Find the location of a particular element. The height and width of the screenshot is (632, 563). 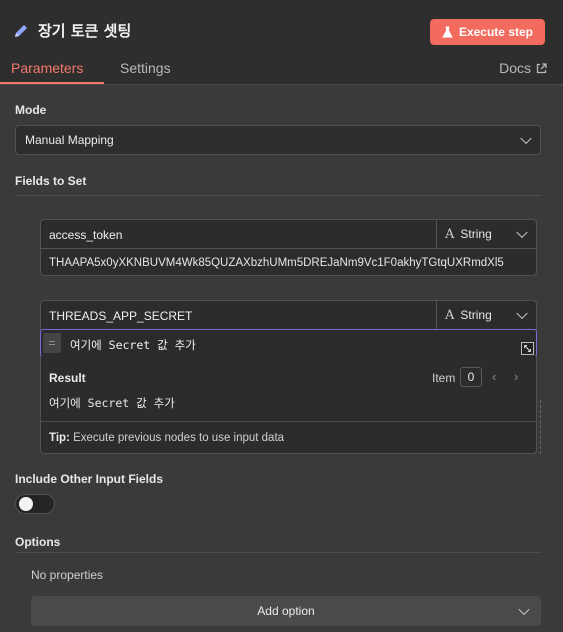

expand-icon is located at coordinates (527, 348).